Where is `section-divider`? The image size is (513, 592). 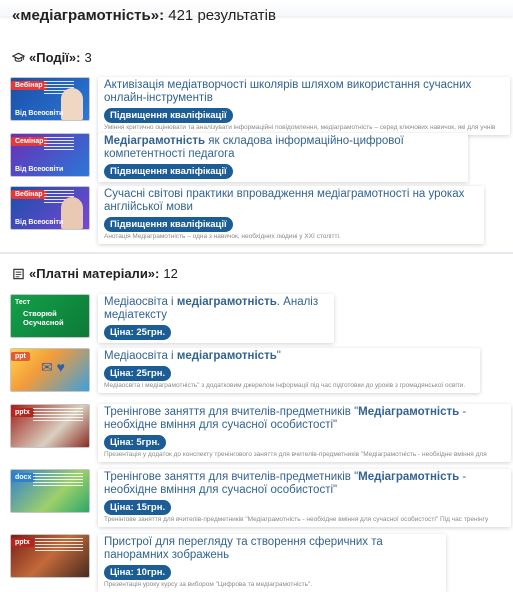 section-divider is located at coordinates (256, 253).